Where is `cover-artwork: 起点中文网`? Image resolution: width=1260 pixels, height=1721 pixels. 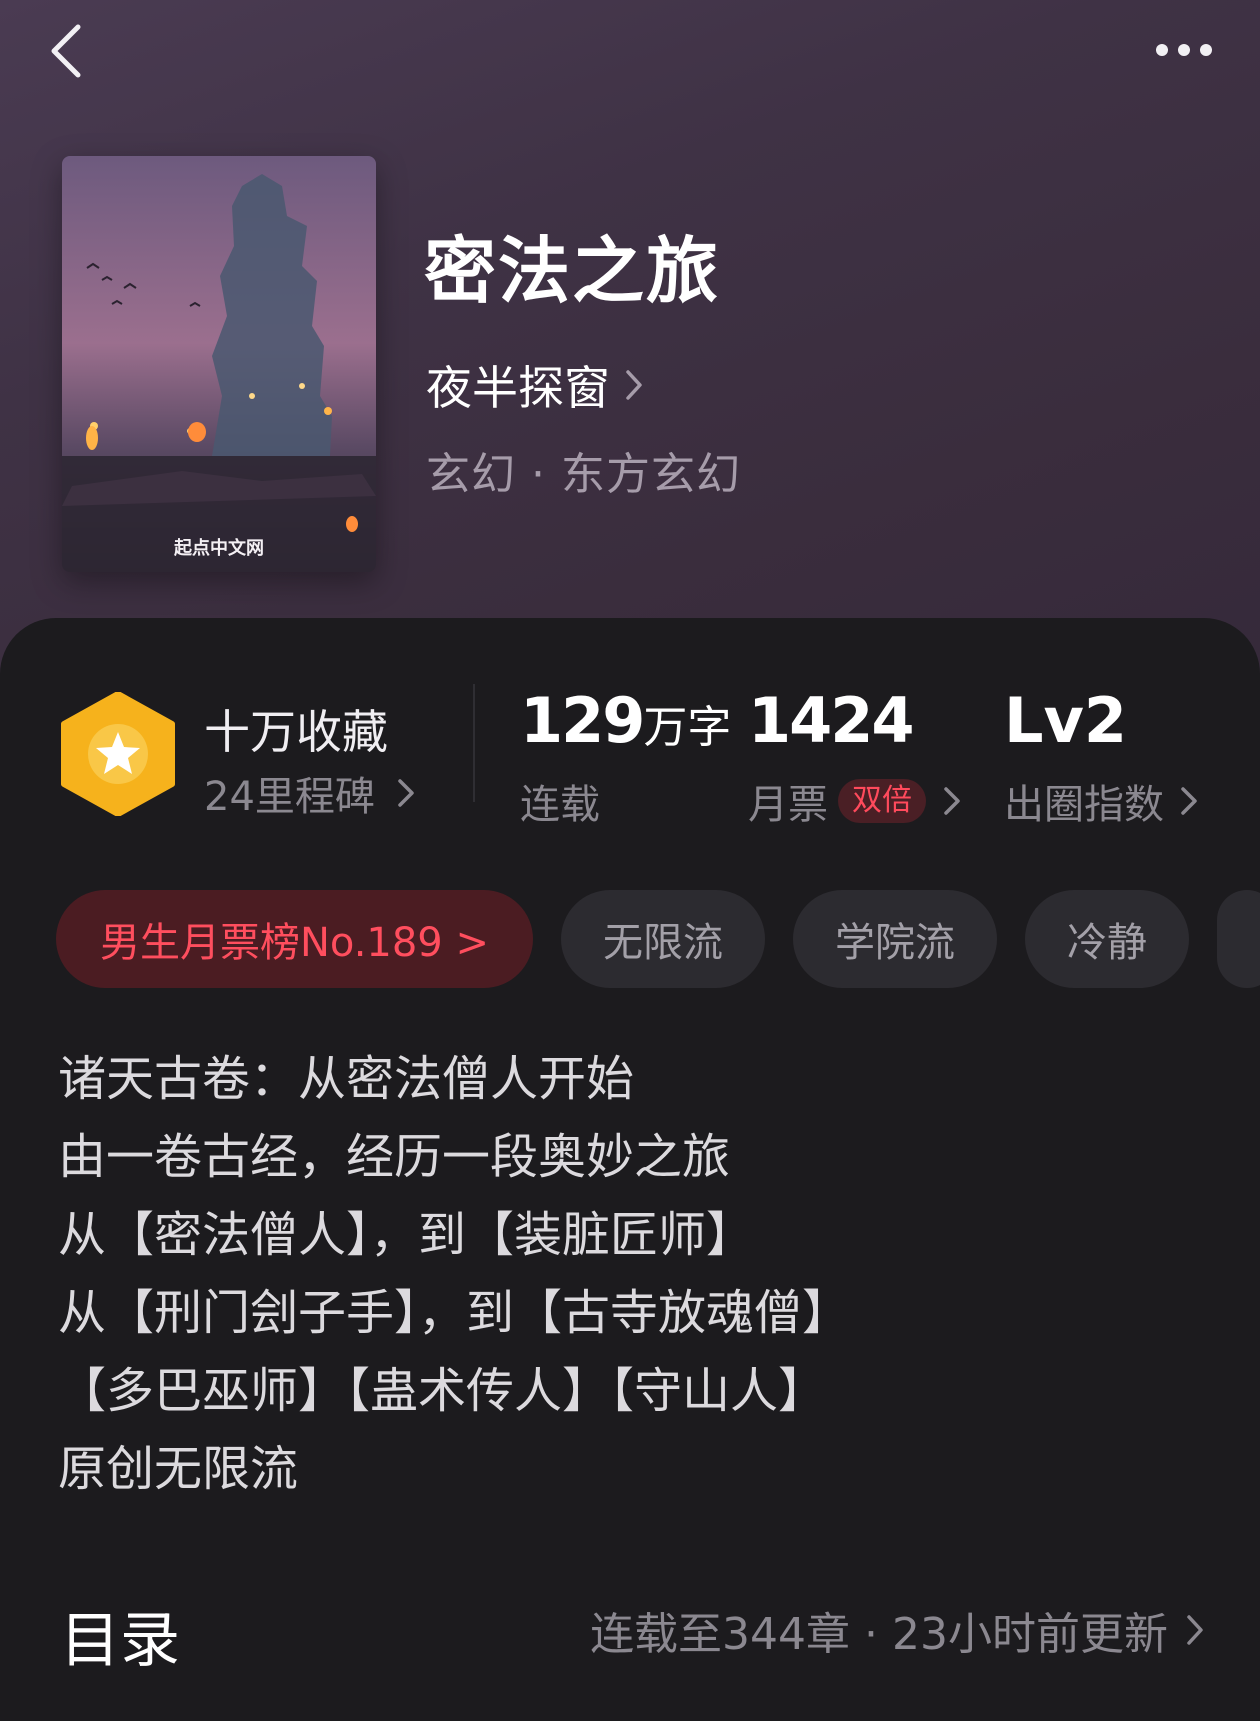 cover-artwork: 起点中文网 is located at coordinates (219, 364).